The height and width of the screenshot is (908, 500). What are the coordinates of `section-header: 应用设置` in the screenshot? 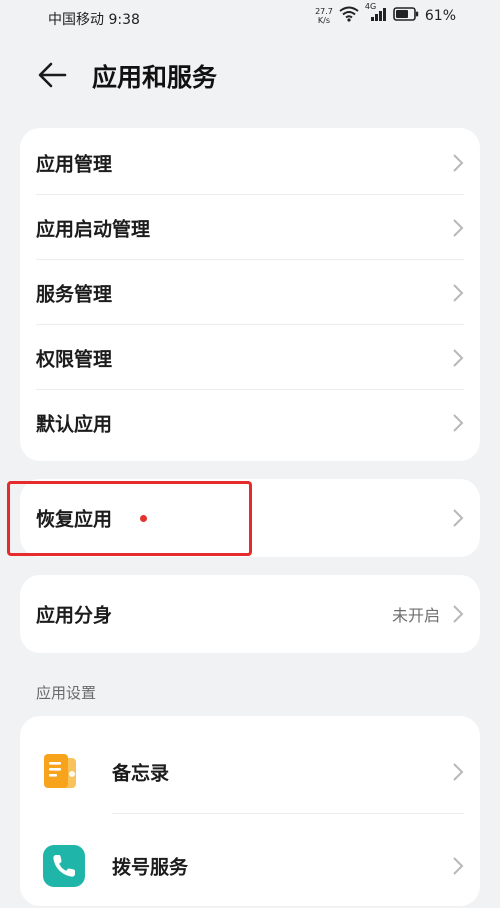 It's located at (66, 693).